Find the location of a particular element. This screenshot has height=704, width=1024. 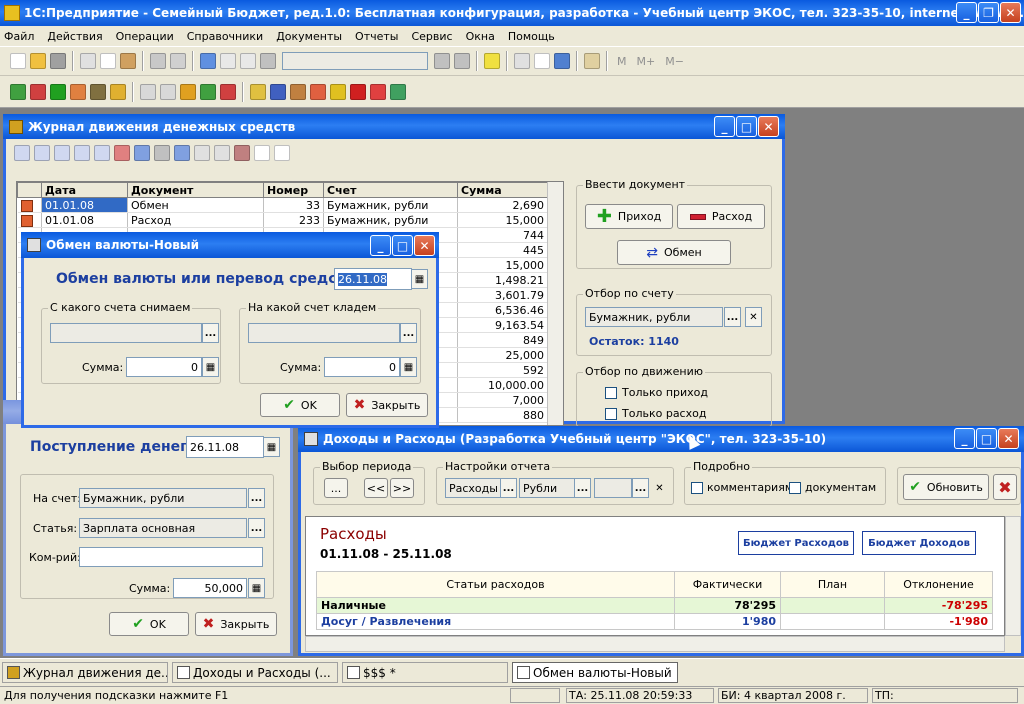

income-date-field: 26.11.08 is located at coordinates (225, 447).